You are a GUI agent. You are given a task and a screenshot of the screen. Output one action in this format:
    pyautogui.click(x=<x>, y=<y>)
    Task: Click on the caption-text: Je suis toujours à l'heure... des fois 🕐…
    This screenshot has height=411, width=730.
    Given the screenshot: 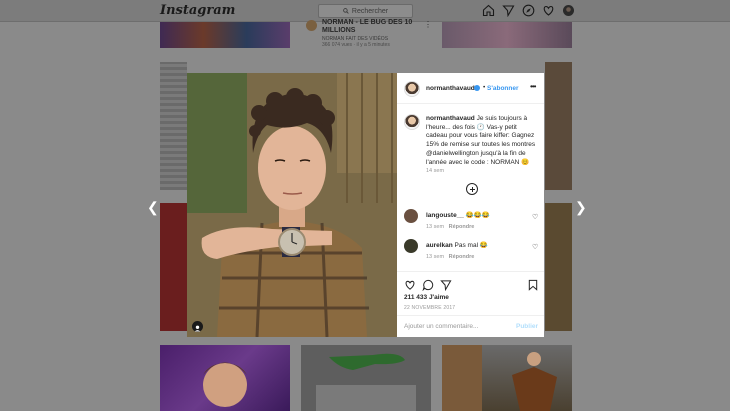 What is the action you would take?
    pyautogui.click(x=481, y=140)
    